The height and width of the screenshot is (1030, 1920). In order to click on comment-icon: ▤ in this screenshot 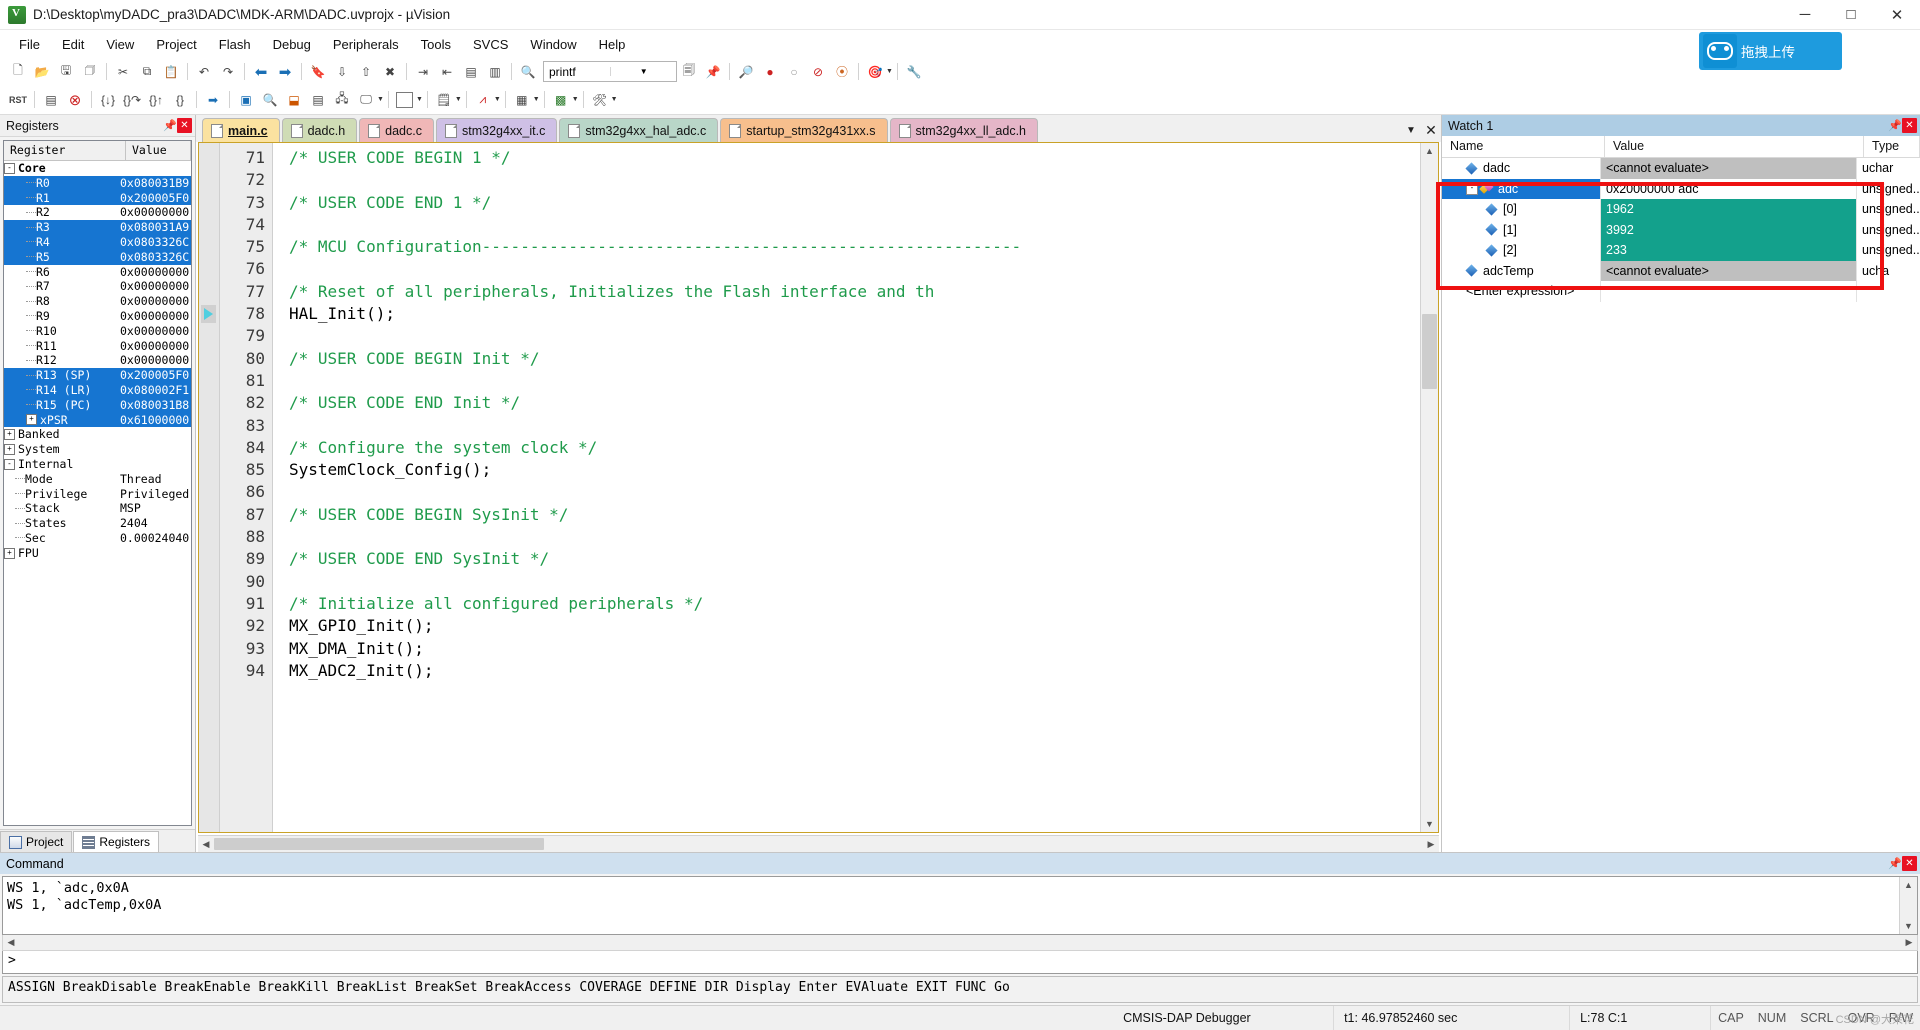, I will do `click(471, 71)`.